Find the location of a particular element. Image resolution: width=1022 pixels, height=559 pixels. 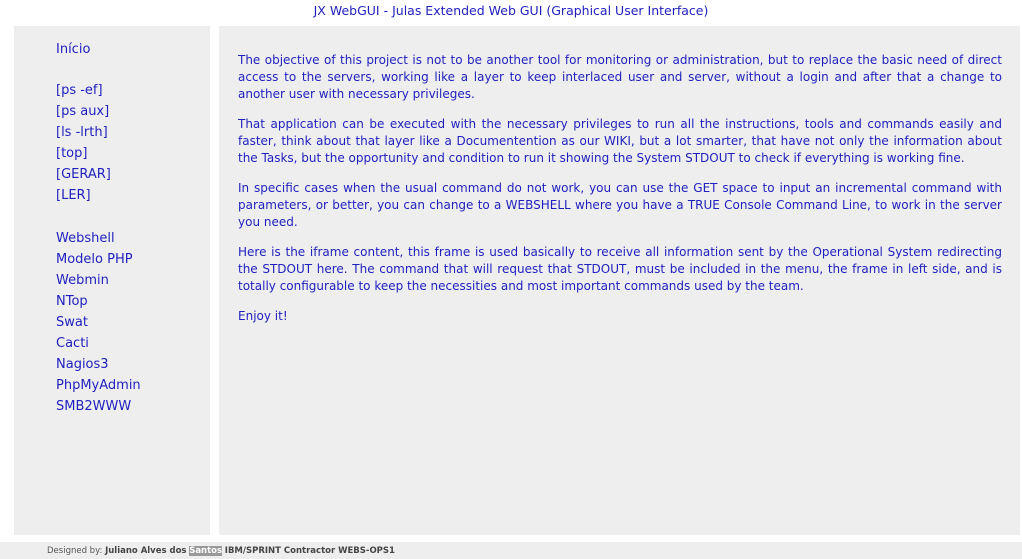

sidebar-item-ntop: NTop is located at coordinates (72, 301).